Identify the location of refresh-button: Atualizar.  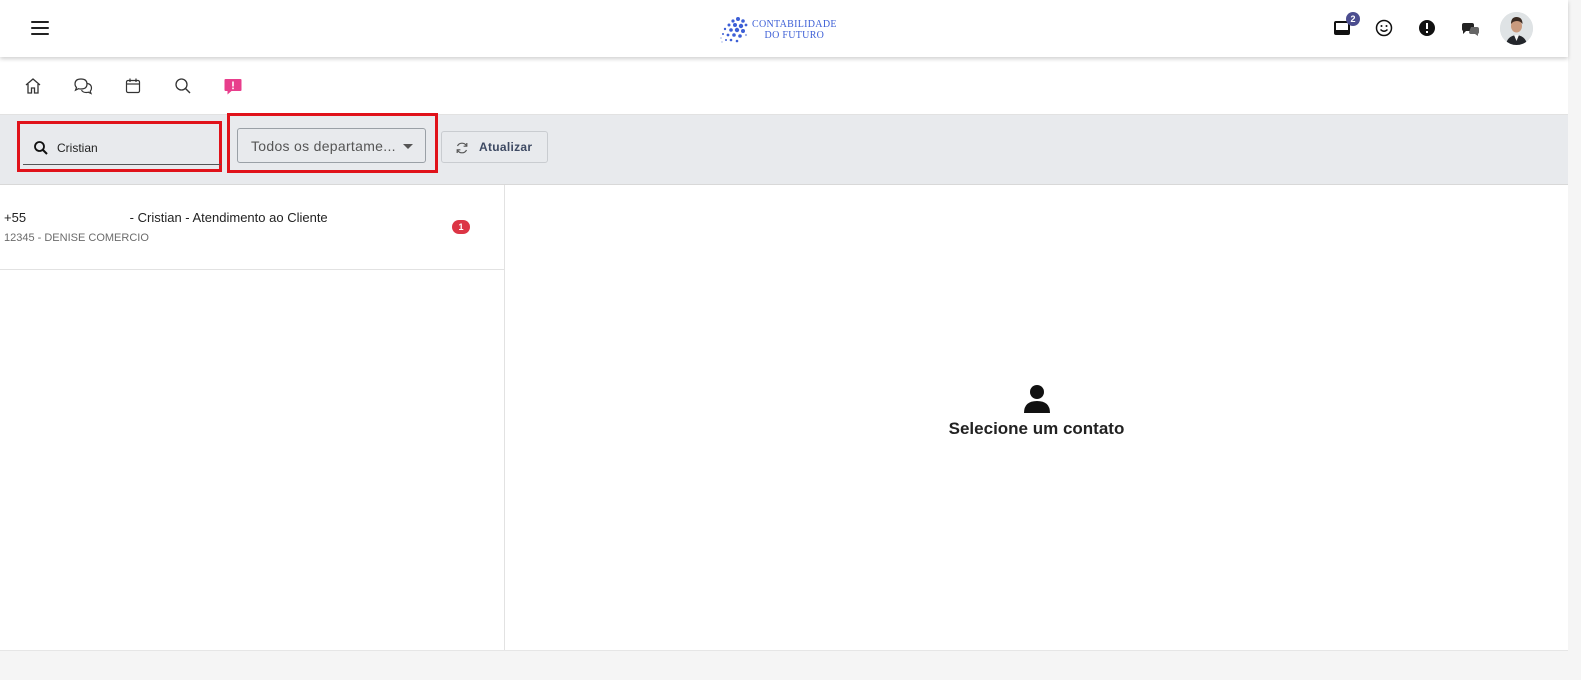
(494, 147).